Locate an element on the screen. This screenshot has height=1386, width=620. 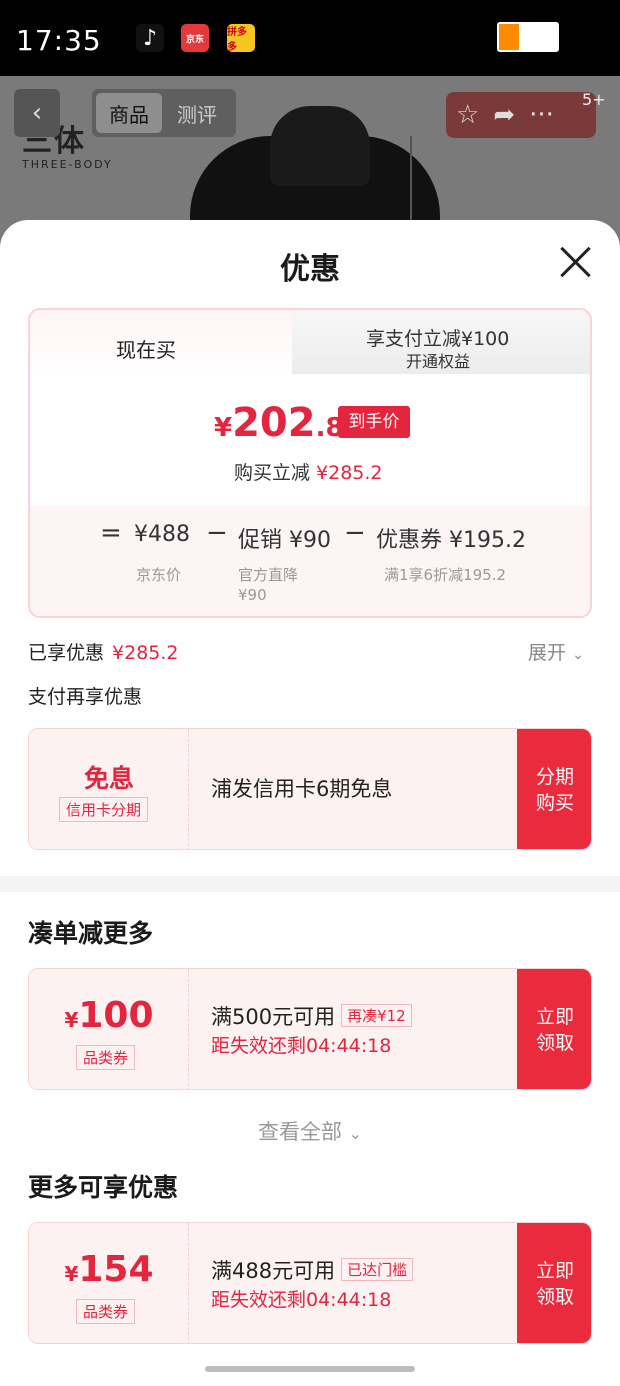
coupon-154-timer: 距失效还剩04:44:18 is located at coordinates (301, 1300).